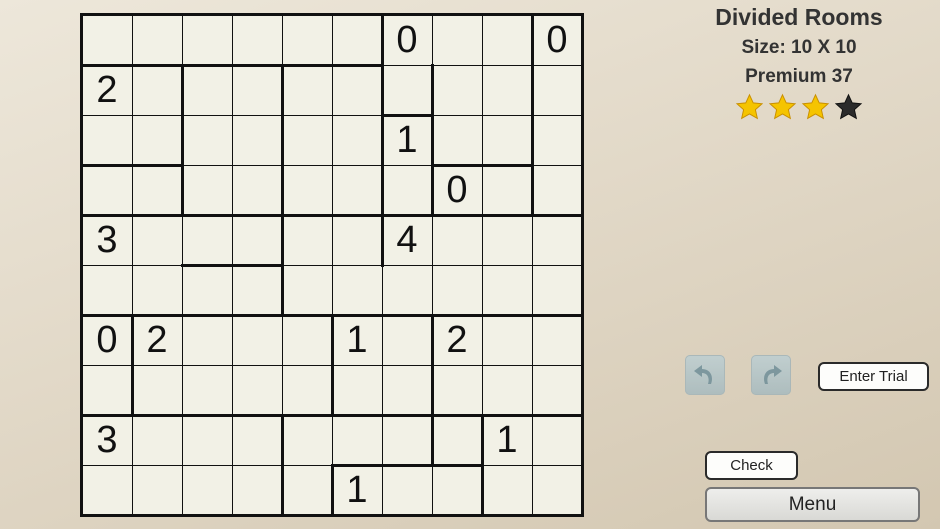 The image size is (940, 529). Describe the element at coordinates (705, 375) in the screenshot. I see `undo-button` at that location.